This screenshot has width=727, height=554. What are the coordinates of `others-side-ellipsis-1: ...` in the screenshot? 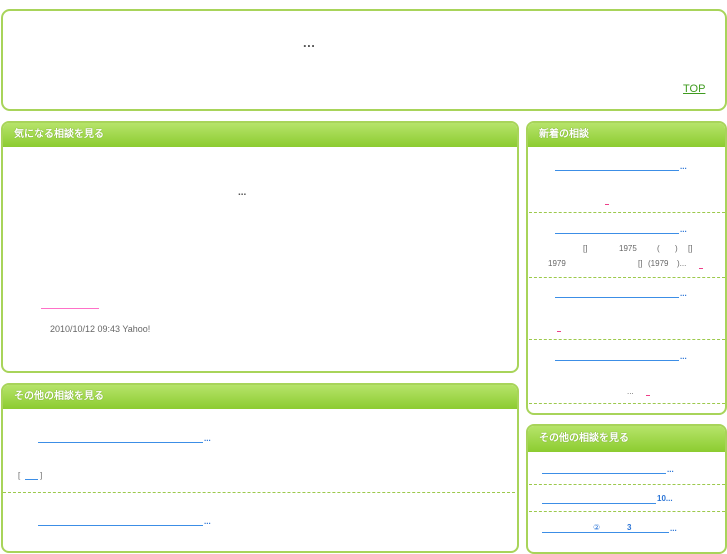 It's located at (670, 469).